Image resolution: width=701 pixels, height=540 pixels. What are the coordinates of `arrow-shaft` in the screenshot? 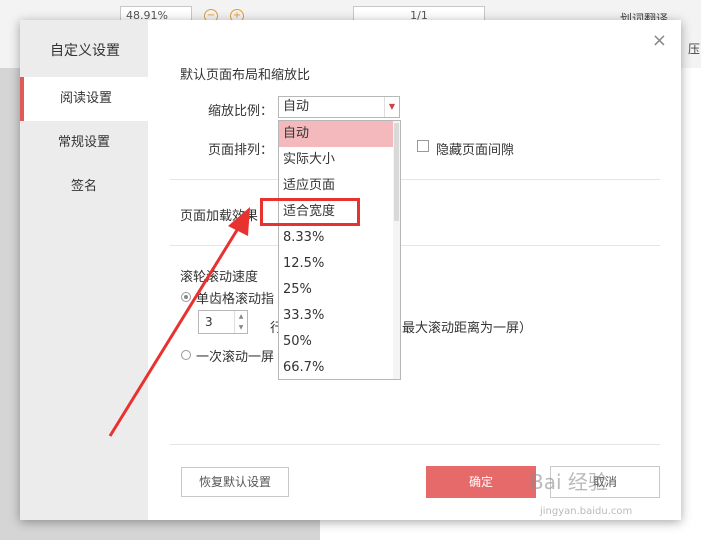 It's located at (176, 329).